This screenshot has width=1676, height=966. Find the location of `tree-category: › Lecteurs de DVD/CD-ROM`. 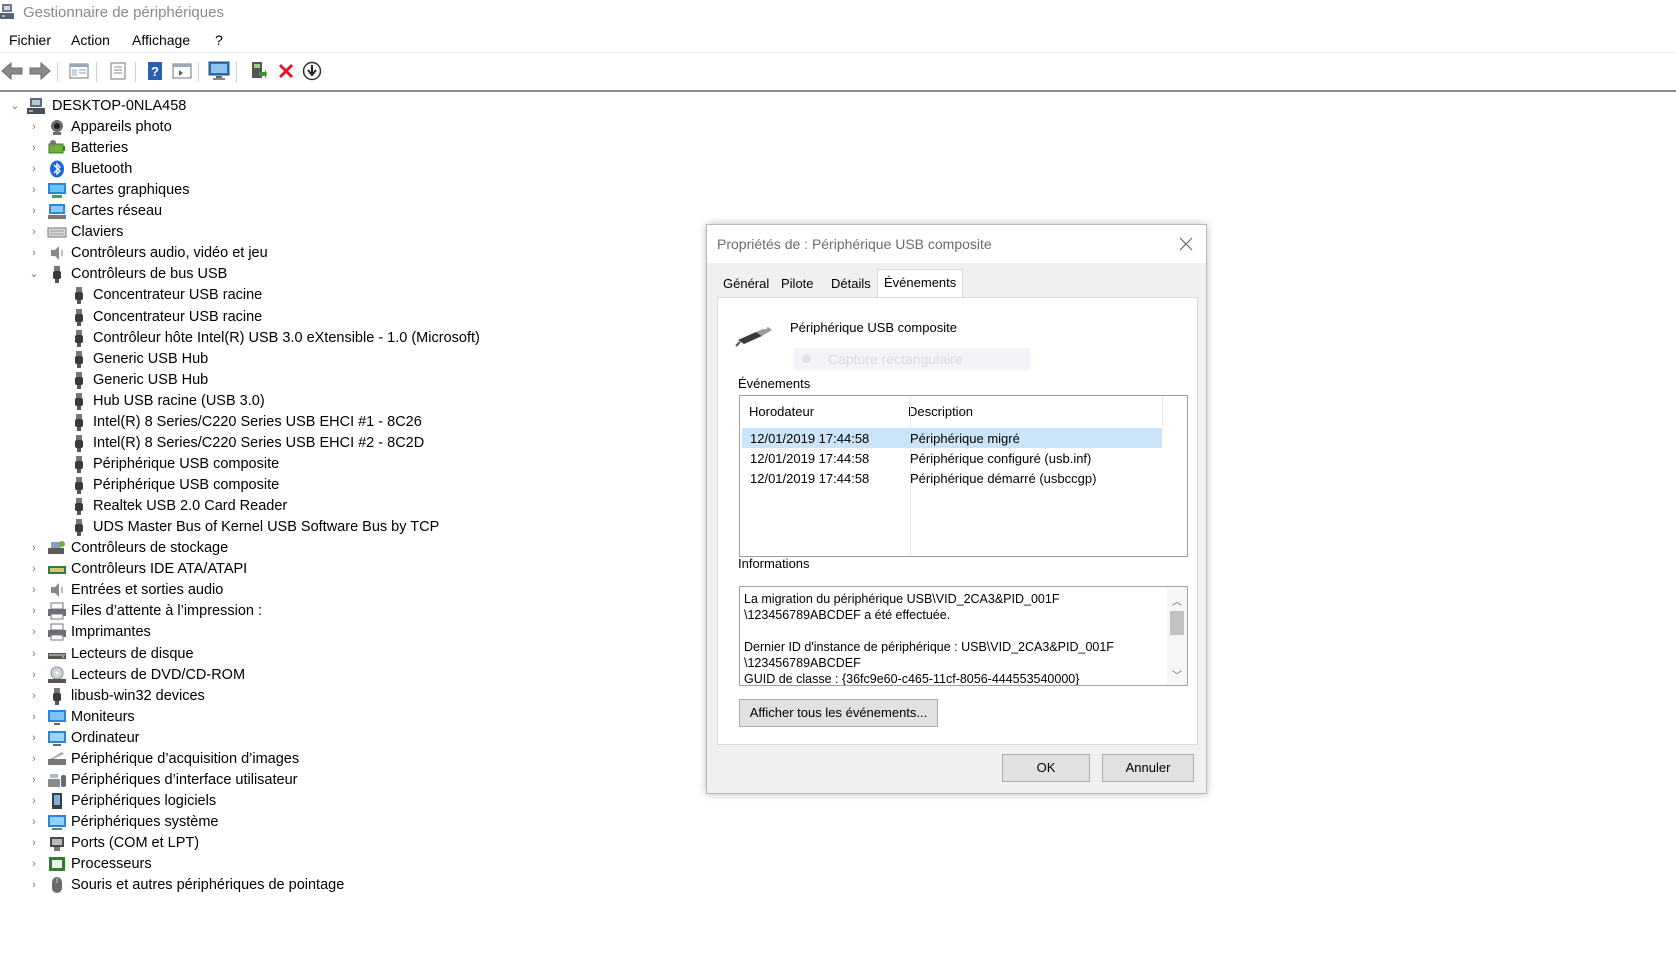

tree-category: › Lecteurs de DVD/CD-ROM is located at coordinates (307, 675).